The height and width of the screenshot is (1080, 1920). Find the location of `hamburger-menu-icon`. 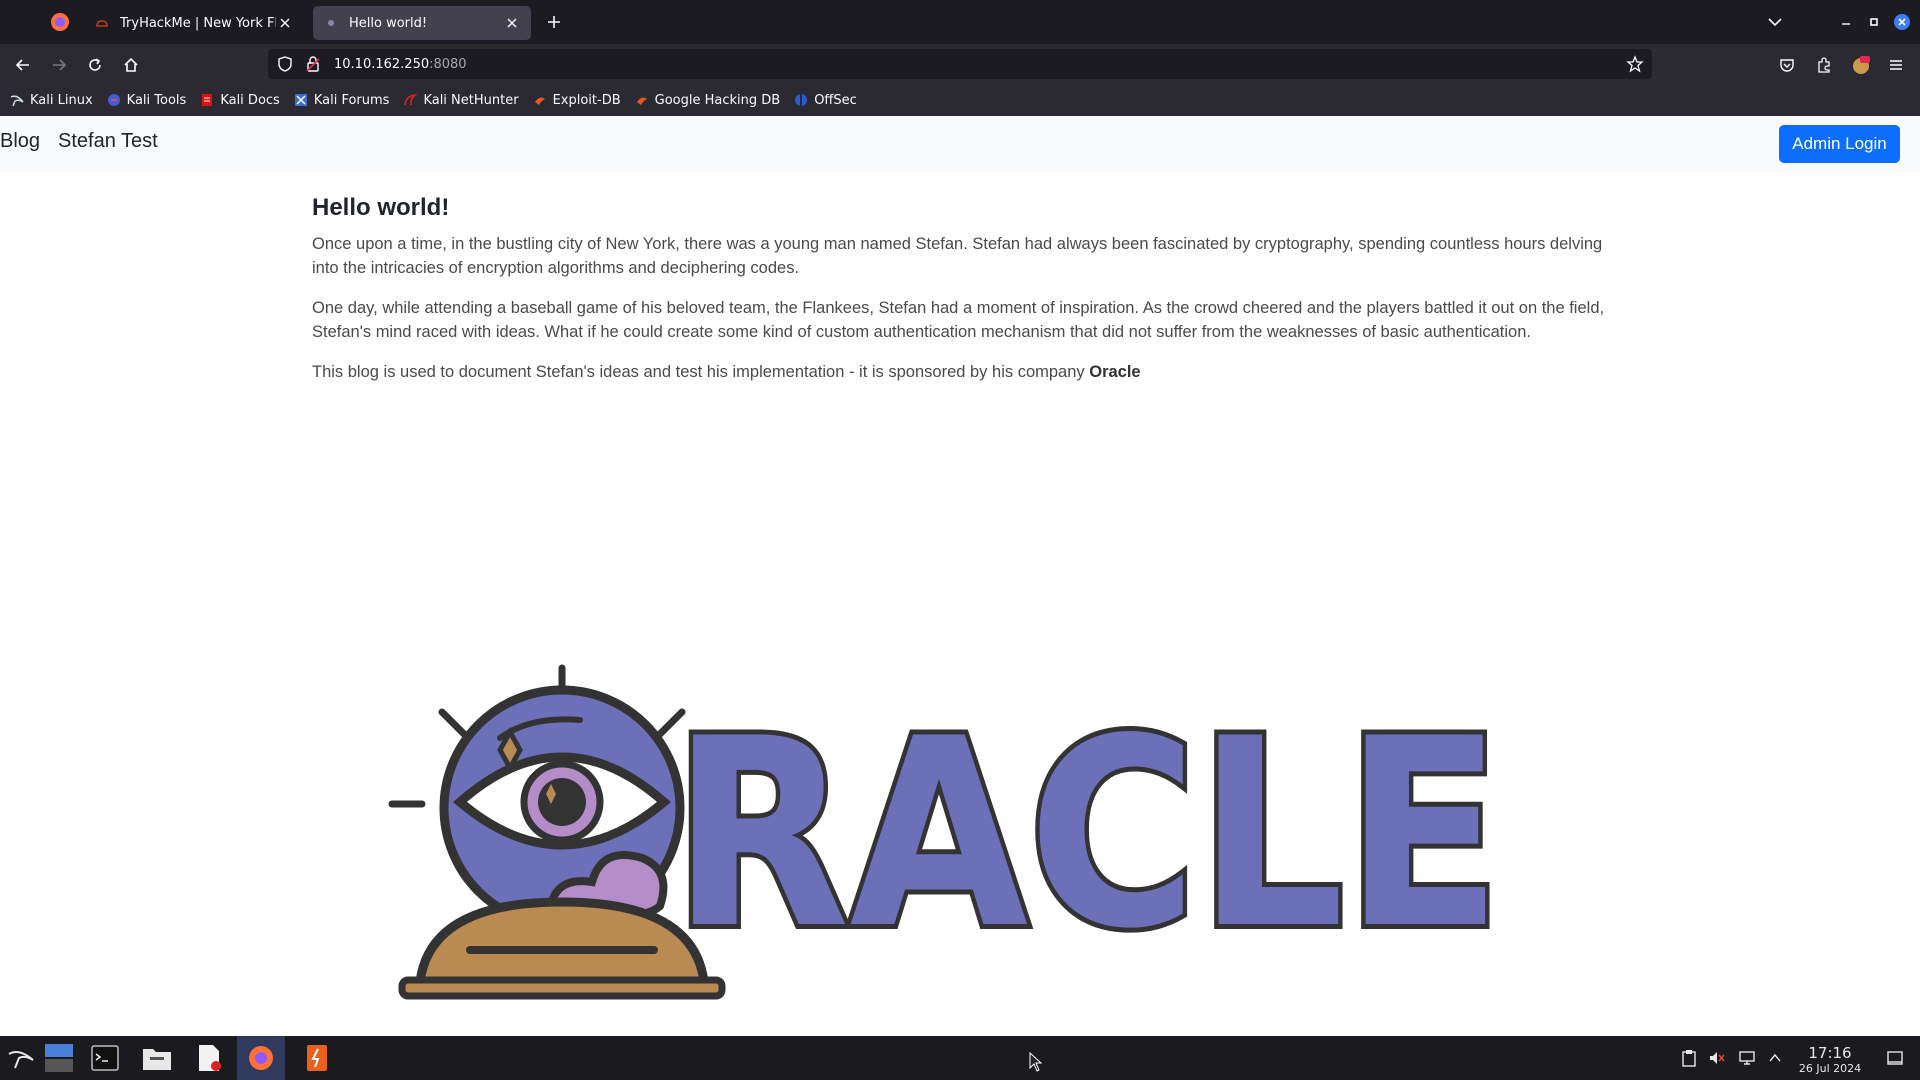

hamburger-menu-icon is located at coordinates (1896, 65).